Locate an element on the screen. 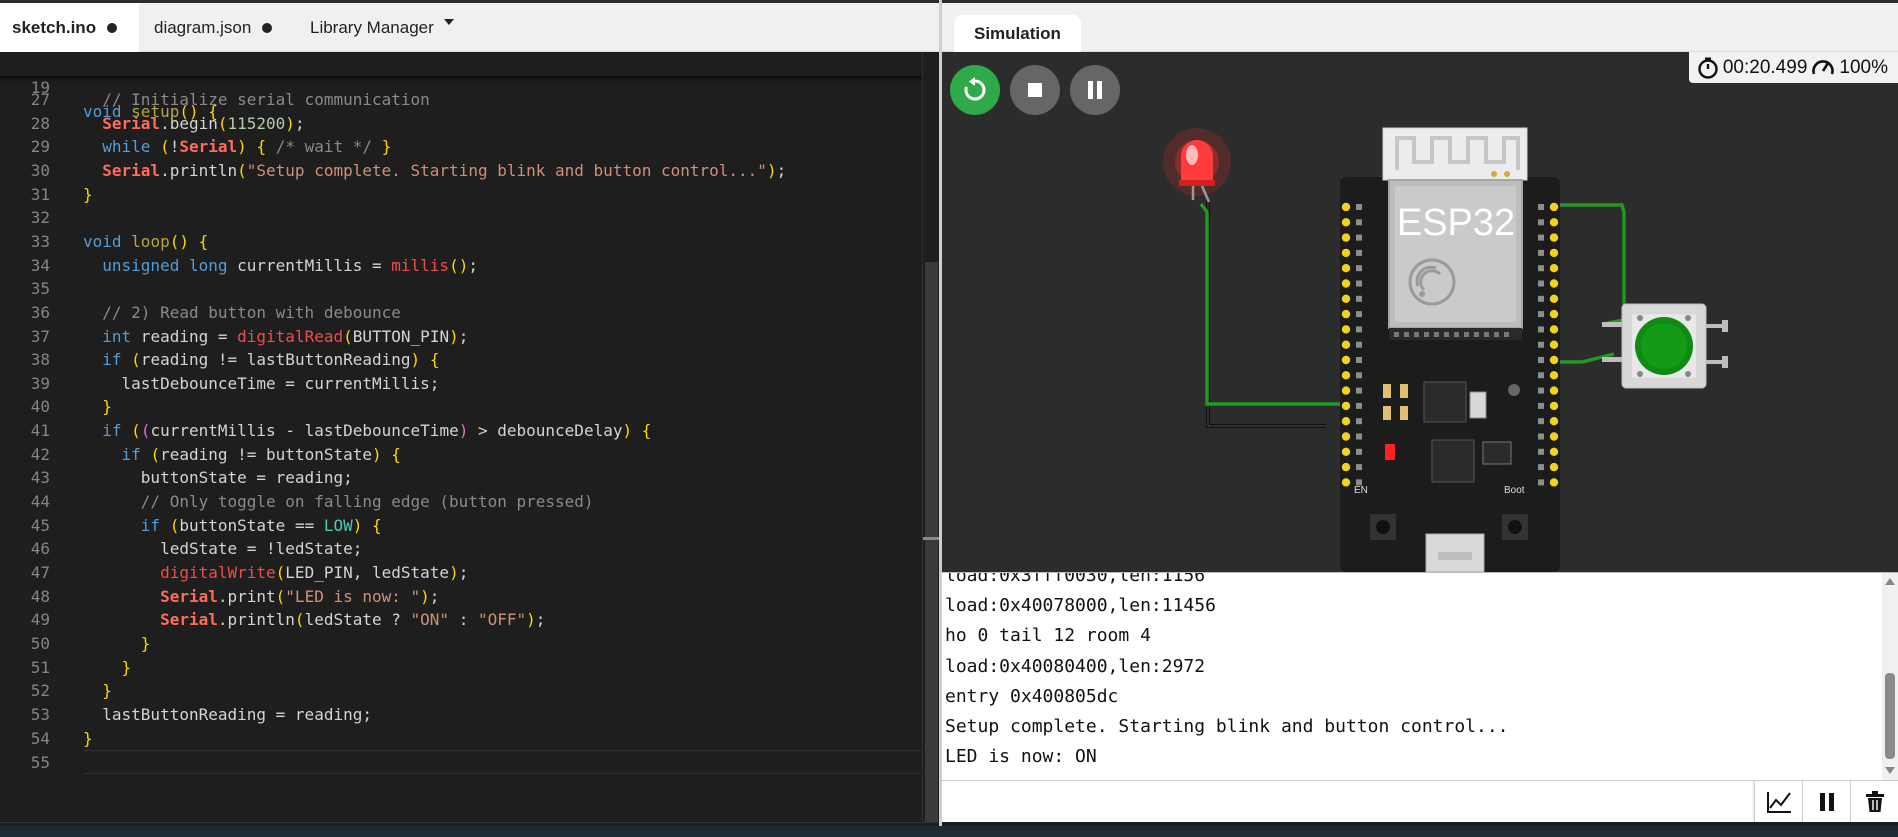 The height and width of the screenshot is (837, 1898). scroll-down-icon is located at coordinates (1890, 770).